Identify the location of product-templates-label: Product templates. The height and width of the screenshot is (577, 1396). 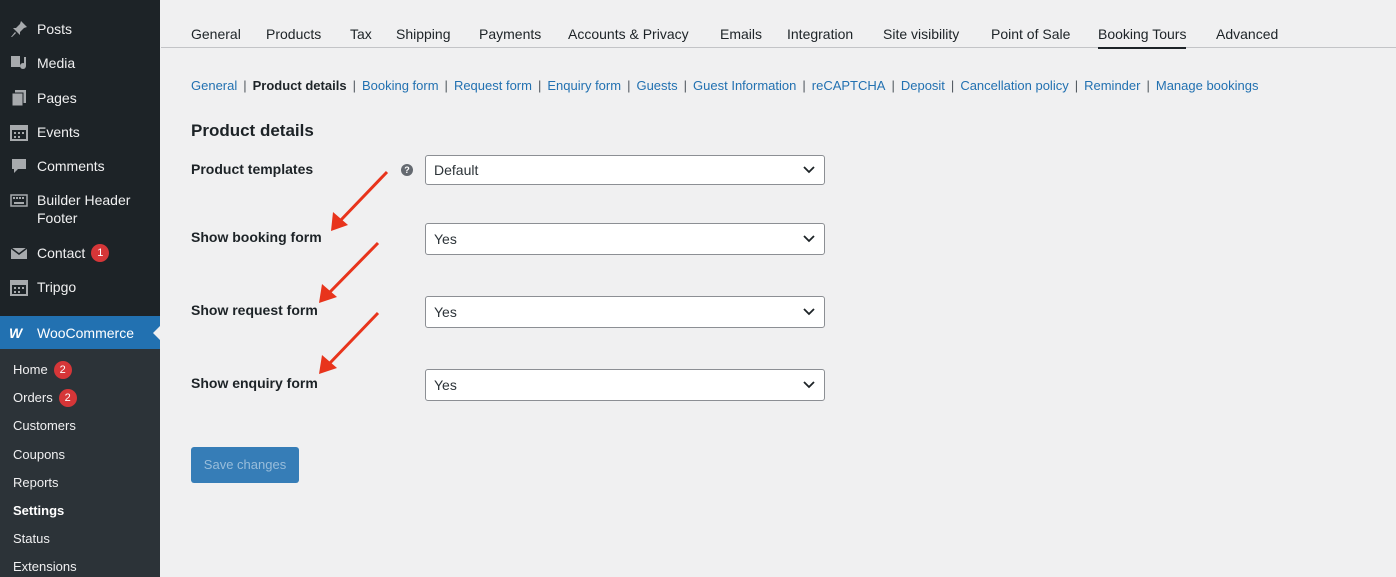
(252, 169).